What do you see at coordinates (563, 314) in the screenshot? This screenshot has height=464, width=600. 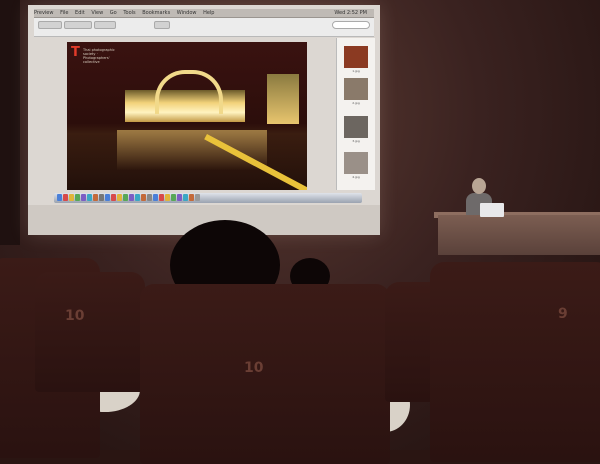 I see `seat-number: 9` at bounding box center [563, 314].